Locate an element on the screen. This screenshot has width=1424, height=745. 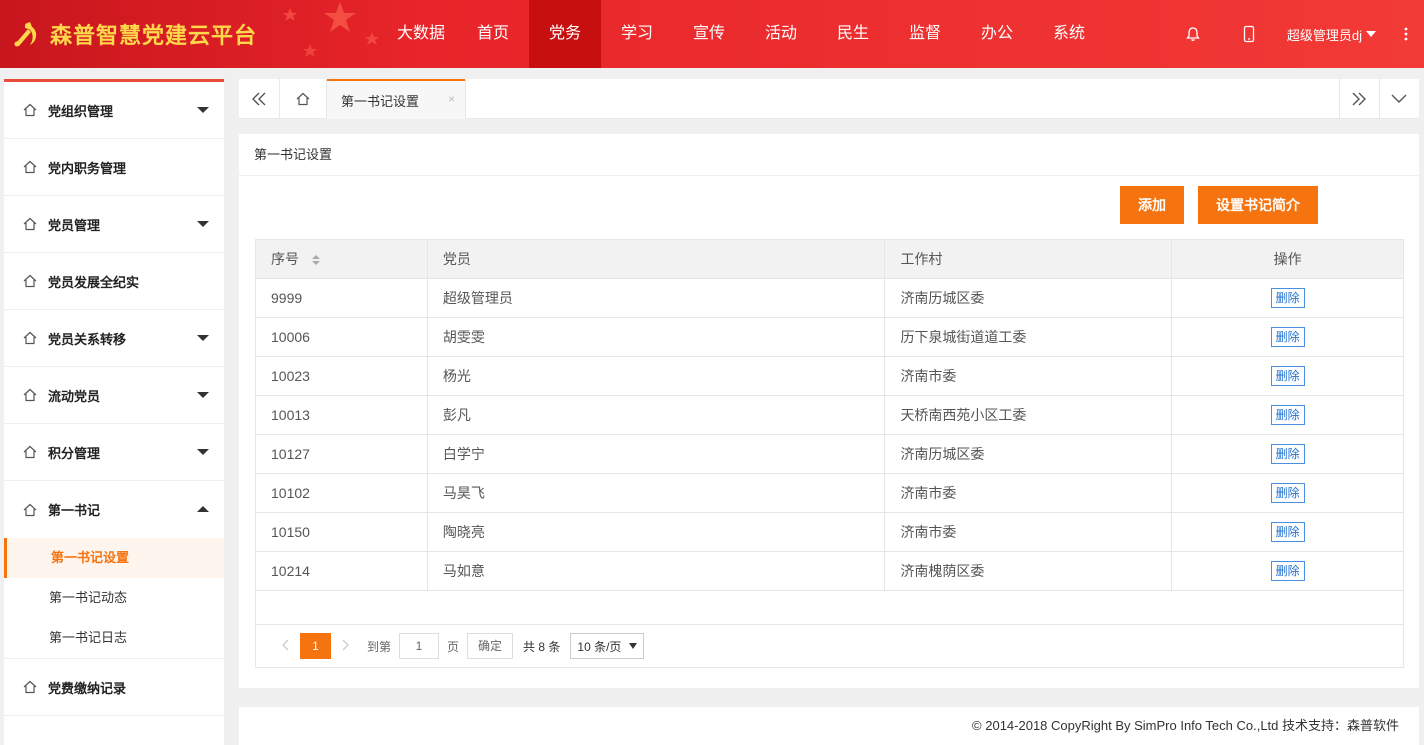
tab-first-secretary-settings: 第一书记设置 × is located at coordinates (396, 99).